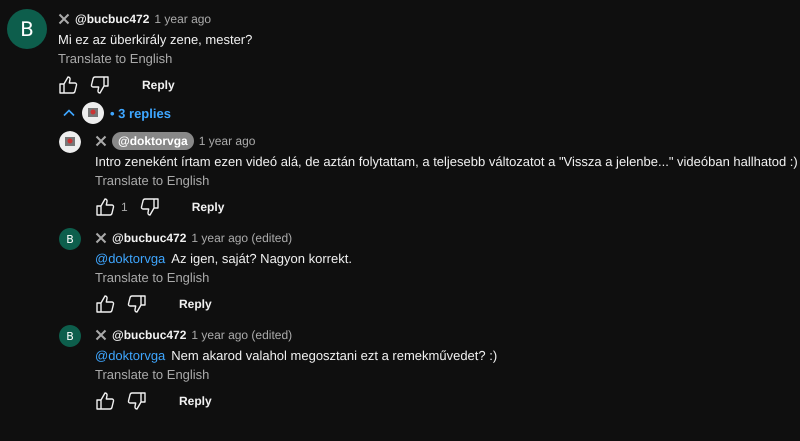 The image size is (800, 441). Describe the element at coordinates (140, 113) in the screenshot. I see `replies-toggle: • 3 replies` at that location.